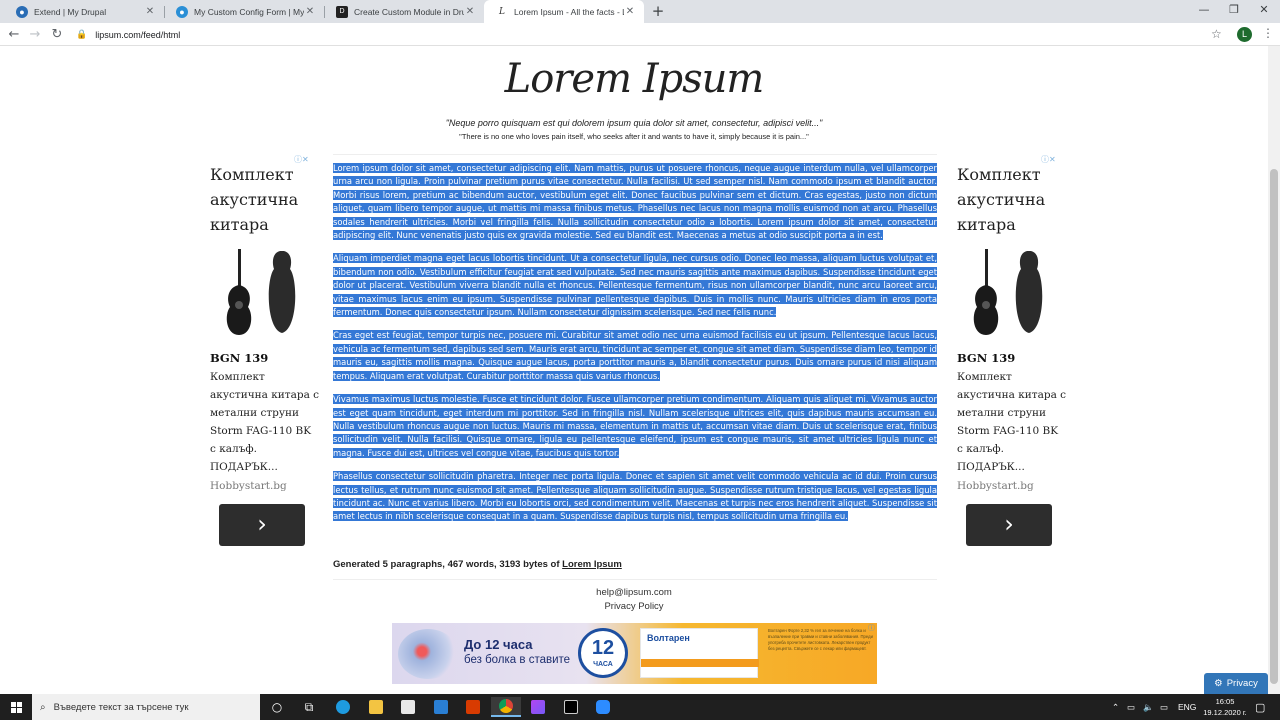 The image size is (1280, 720). What do you see at coordinates (121, 707) in the screenshot?
I see `search-placeholder: Въведете текст за търсене тук` at bounding box center [121, 707].